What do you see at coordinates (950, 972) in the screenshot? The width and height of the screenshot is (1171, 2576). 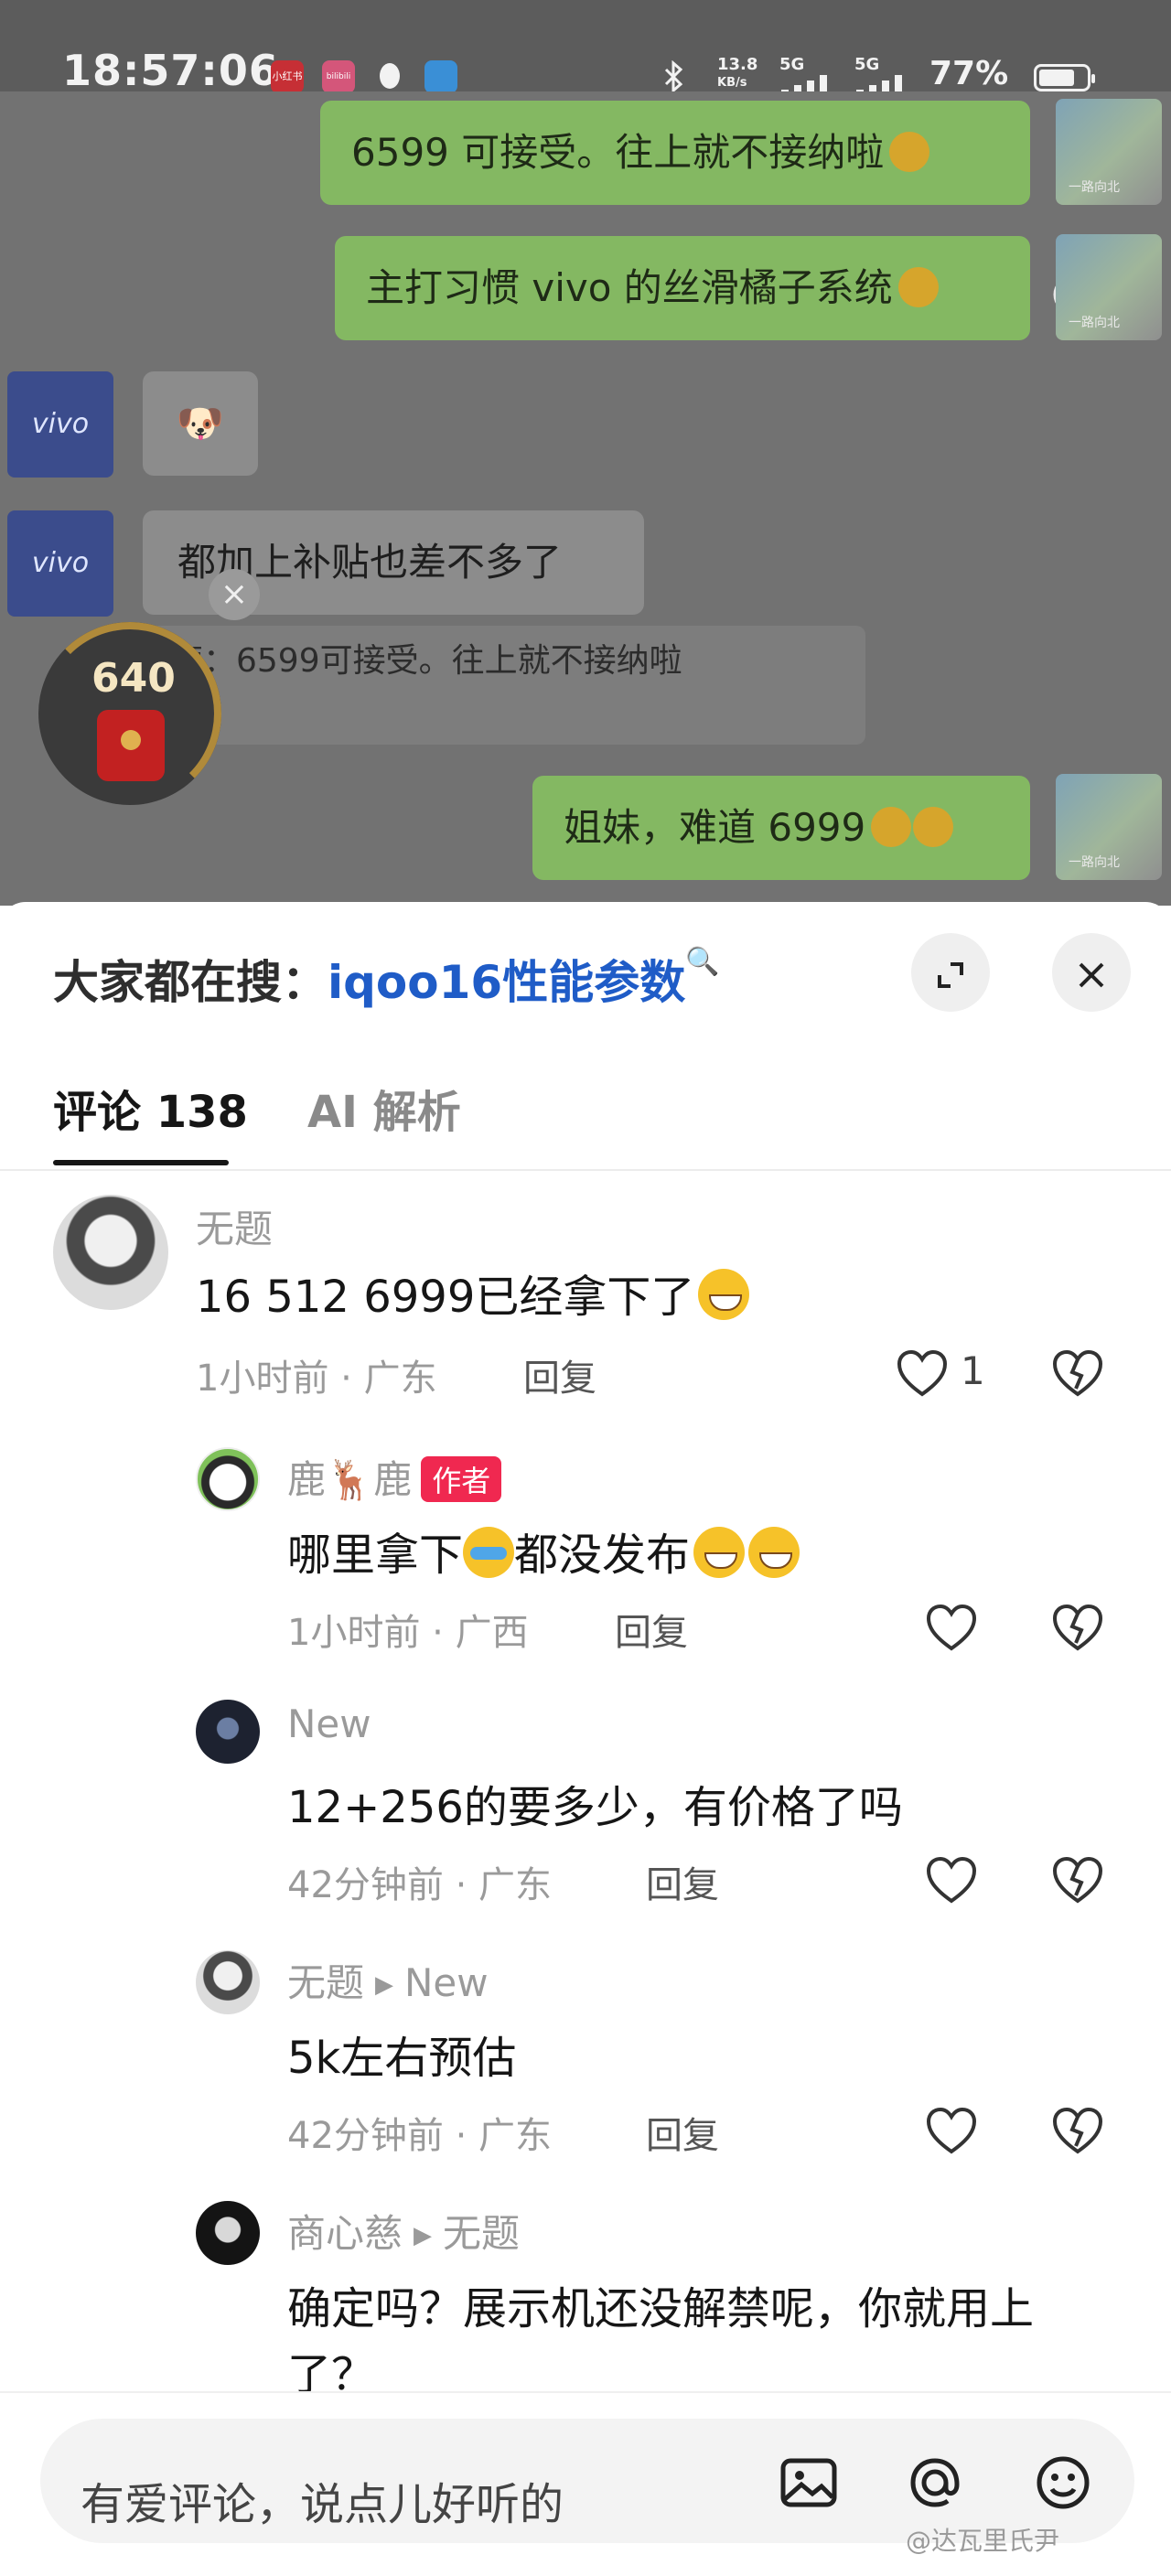 I see `expand-button` at bounding box center [950, 972].